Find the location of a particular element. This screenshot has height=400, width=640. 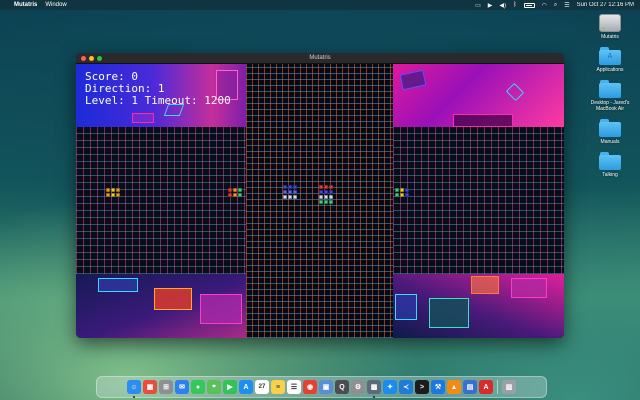

status-area: ▭ ▶ ◀) ᛒ ◠ ⌕ ☰ Sun Oct 27 12:16 PM is located at coordinates (554, 5).